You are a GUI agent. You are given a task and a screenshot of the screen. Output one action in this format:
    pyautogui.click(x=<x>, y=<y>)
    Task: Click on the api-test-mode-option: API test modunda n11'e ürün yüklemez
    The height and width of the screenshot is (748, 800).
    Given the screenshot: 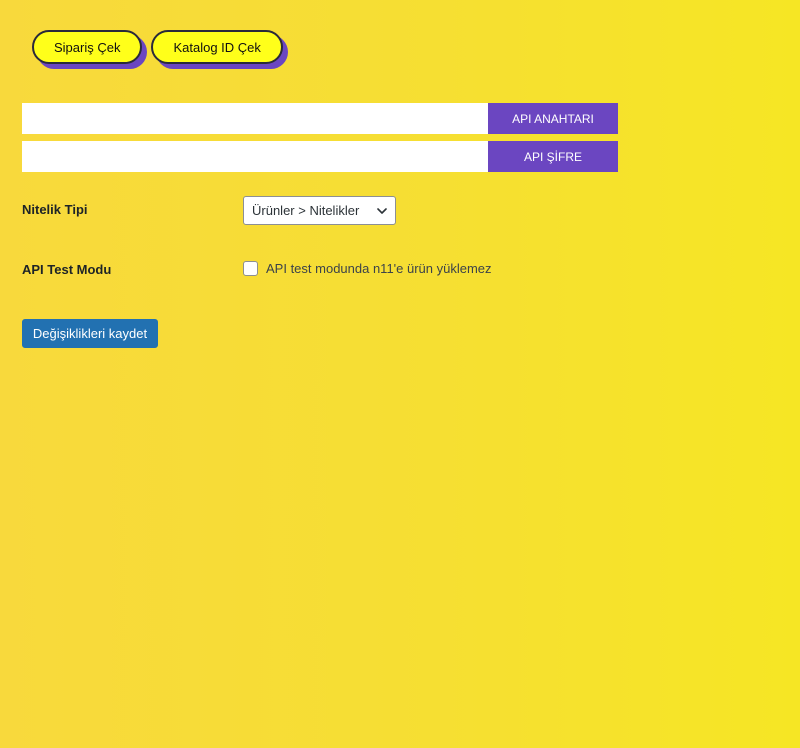 What is the action you would take?
    pyautogui.click(x=367, y=268)
    